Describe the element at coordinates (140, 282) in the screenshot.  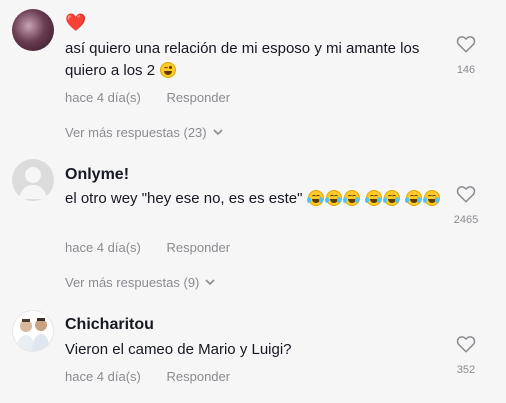
I see `view-more-replies-button: Ver más respuestas (9)` at that location.